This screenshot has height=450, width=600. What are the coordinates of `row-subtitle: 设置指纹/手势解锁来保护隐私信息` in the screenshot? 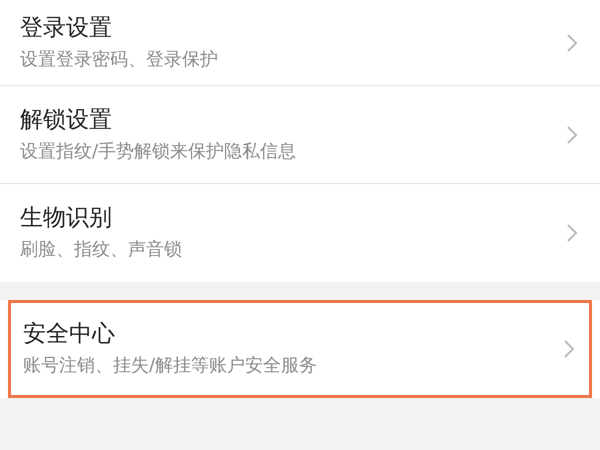 It's located at (158, 152).